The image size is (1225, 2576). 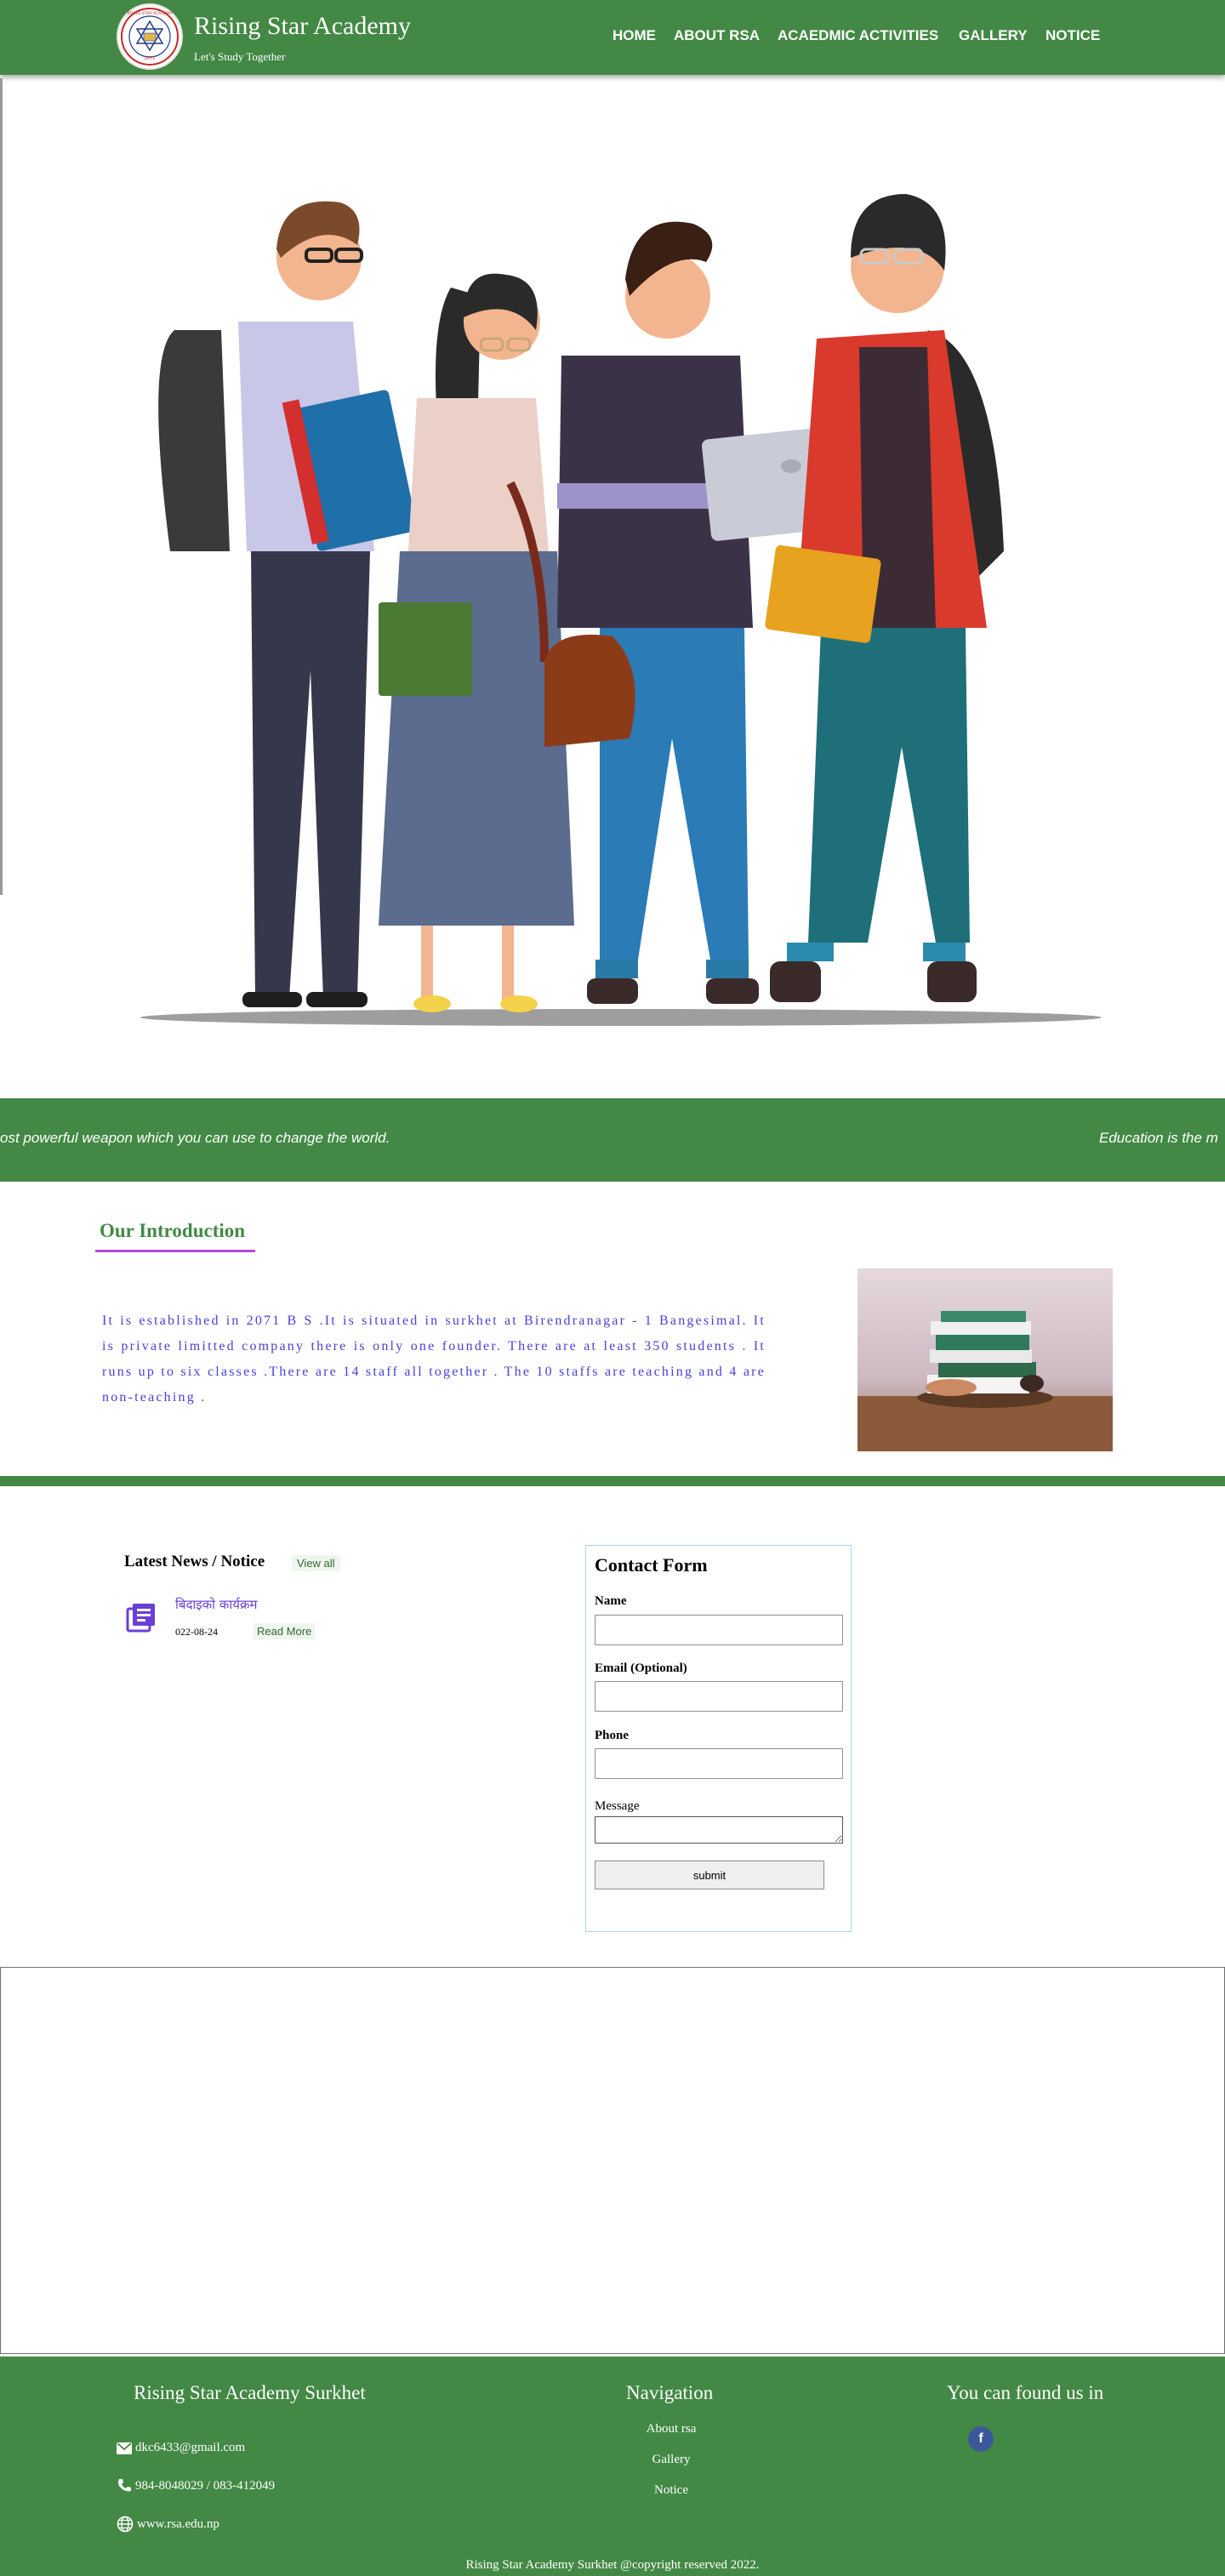 What do you see at coordinates (634, 35) in the screenshot?
I see `nav-home: HOME` at bounding box center [634, 35].